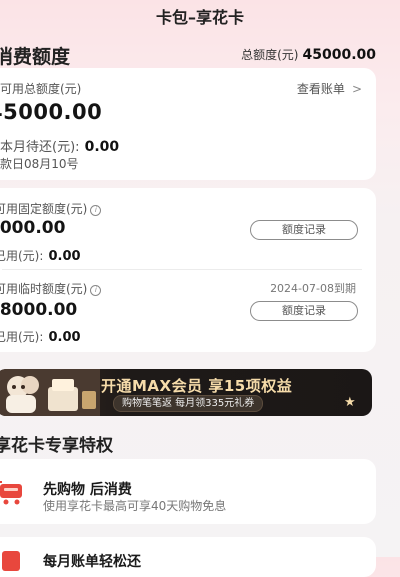 This screenshot has height=577, width=400. What do you see at coordinates (92, 562) in the screenshot?
I see `privilege-title: 每月账单轻松还` at bounding box center [92, 562].